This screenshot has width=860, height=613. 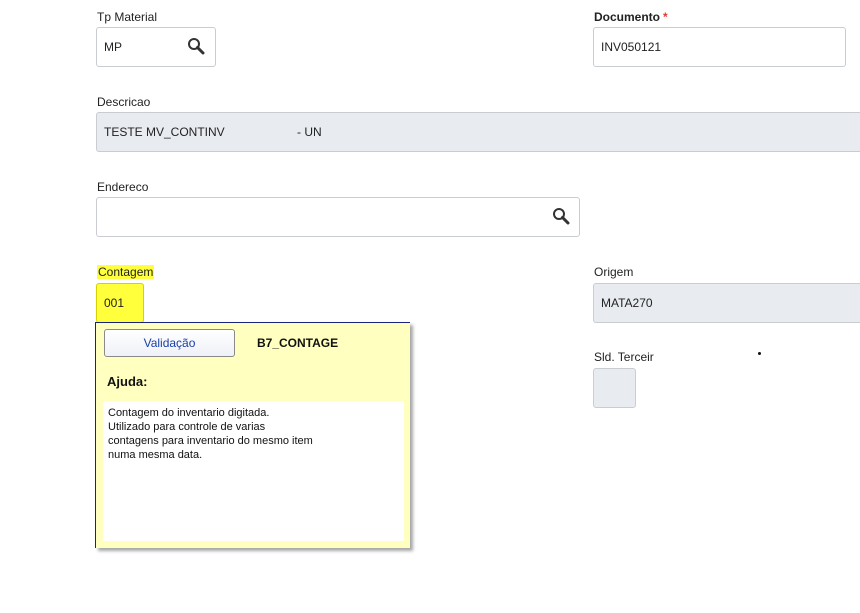 What do you see at coordinates (309, 132) in the screenshot?
I see `descricao-unit: - UN` at bounding box center [309, 132].